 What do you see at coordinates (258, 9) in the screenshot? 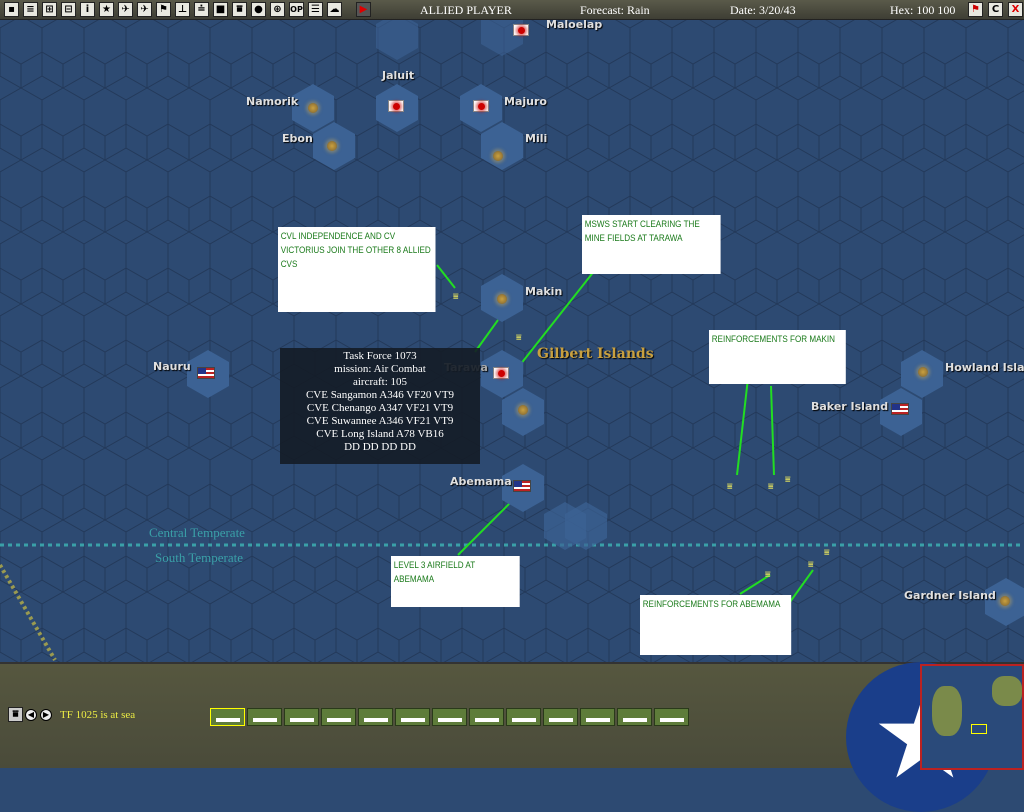
I see `globe-button: ●` at bounding box center [258, 9].